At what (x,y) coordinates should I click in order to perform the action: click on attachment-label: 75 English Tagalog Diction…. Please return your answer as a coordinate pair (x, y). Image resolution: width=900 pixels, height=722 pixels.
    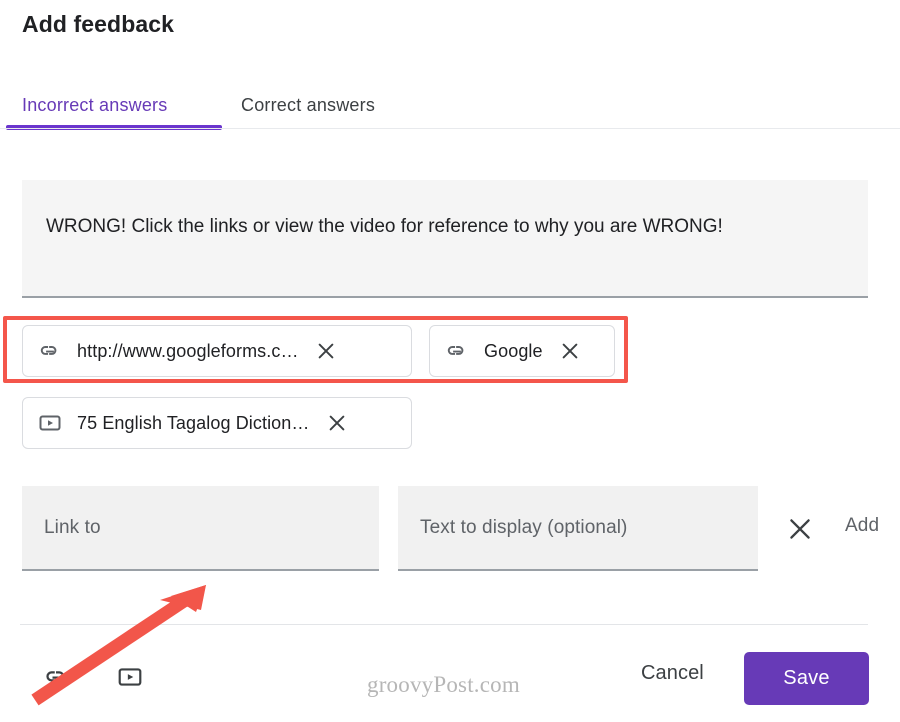
    Looking at the image, I should click on (193, 422).